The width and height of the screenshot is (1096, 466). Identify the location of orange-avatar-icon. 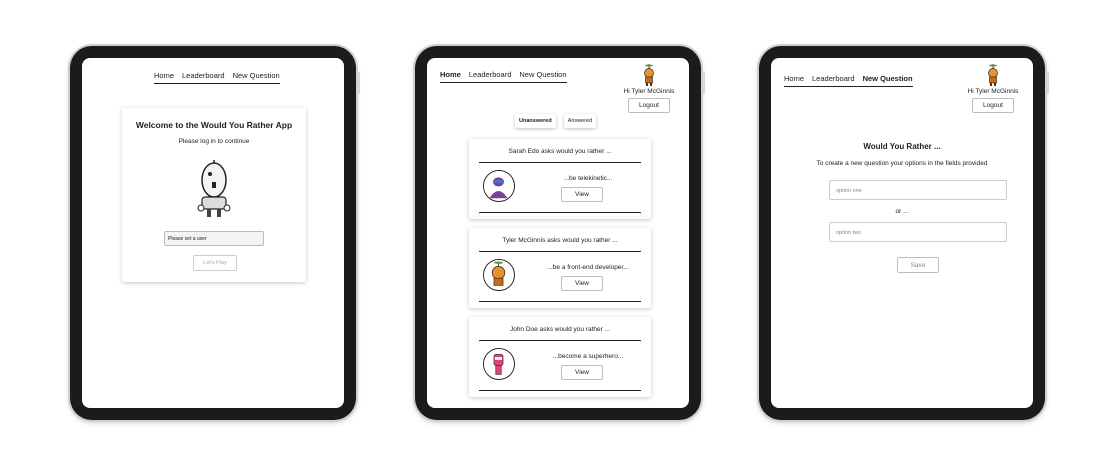
(498, 274).